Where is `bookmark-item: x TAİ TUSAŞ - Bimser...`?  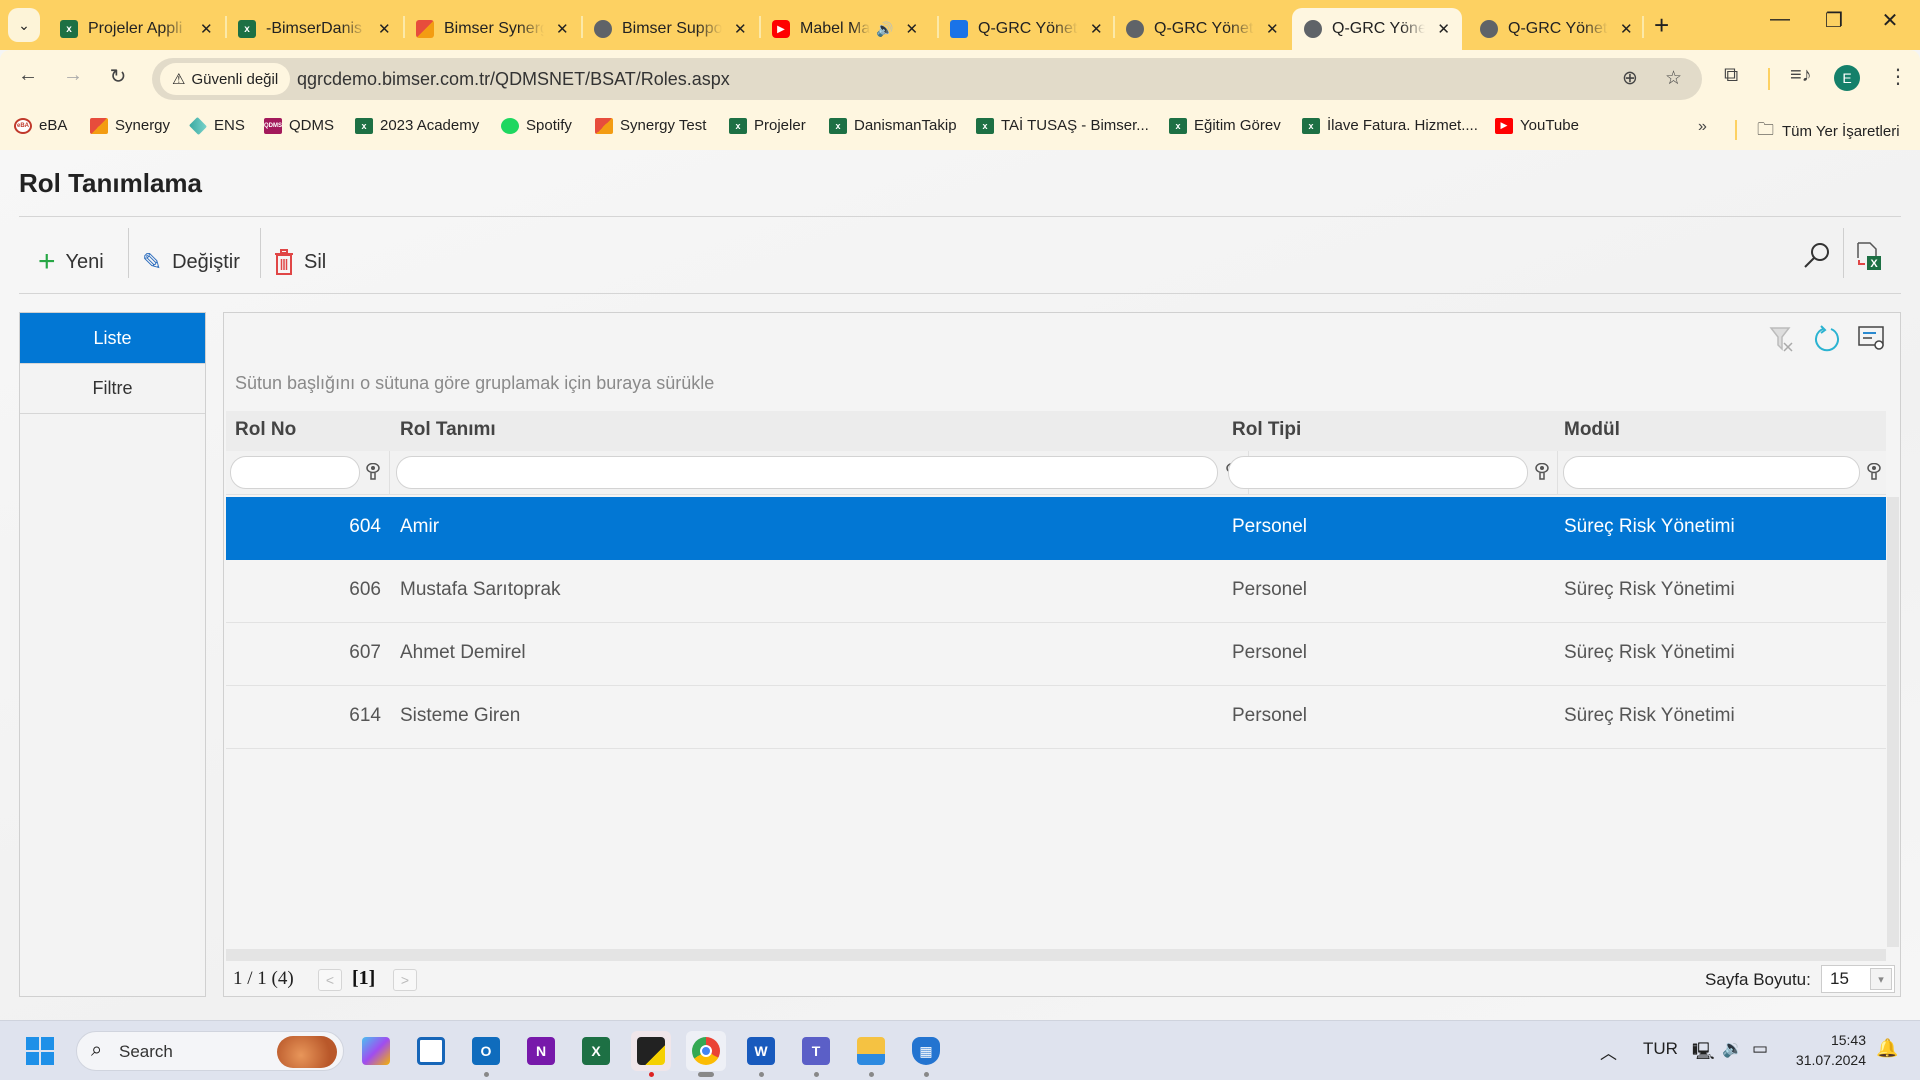
bookmark-item: x TAİ TUSAŞ - Bimser... is located at coordinates (1062, 125).